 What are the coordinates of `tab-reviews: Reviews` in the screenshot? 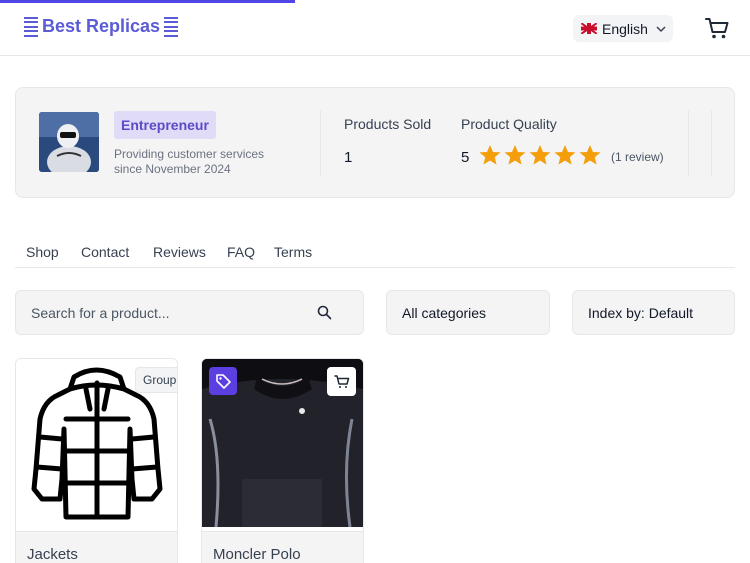 It's located at (179, 252).